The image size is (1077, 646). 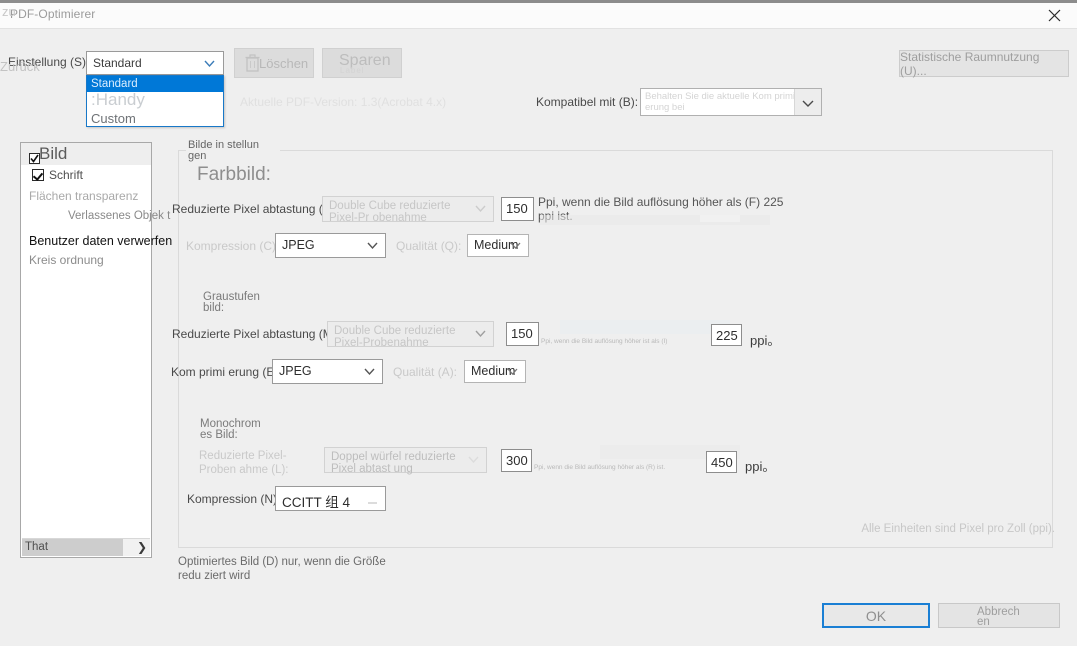 What do you see at coordinates (226, 372) in the screenshot?
I see `gray-compression-label: Kom primi erung (E):` at bounding box center [226, 372].